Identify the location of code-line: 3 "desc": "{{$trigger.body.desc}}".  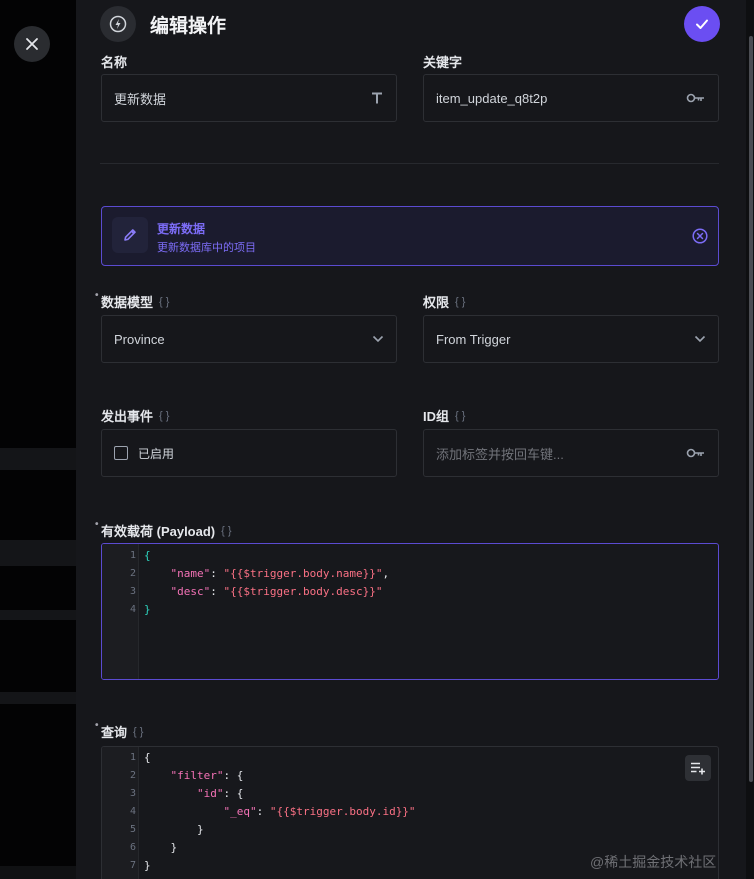
(410, 592).